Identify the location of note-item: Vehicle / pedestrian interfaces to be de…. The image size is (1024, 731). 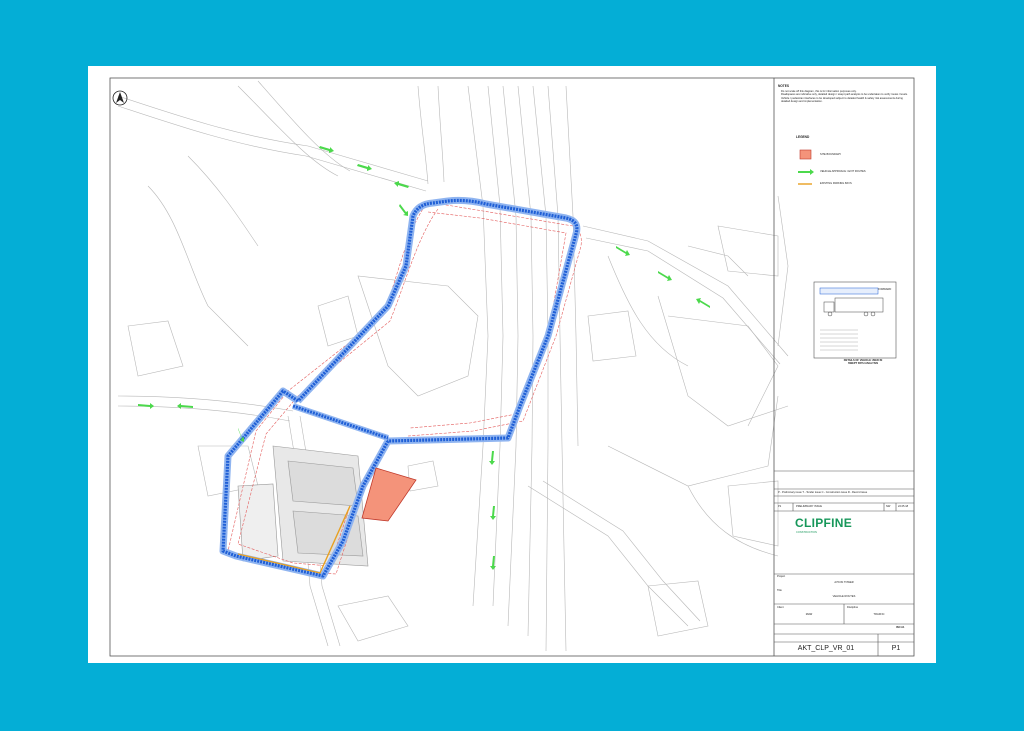
(842, 100).